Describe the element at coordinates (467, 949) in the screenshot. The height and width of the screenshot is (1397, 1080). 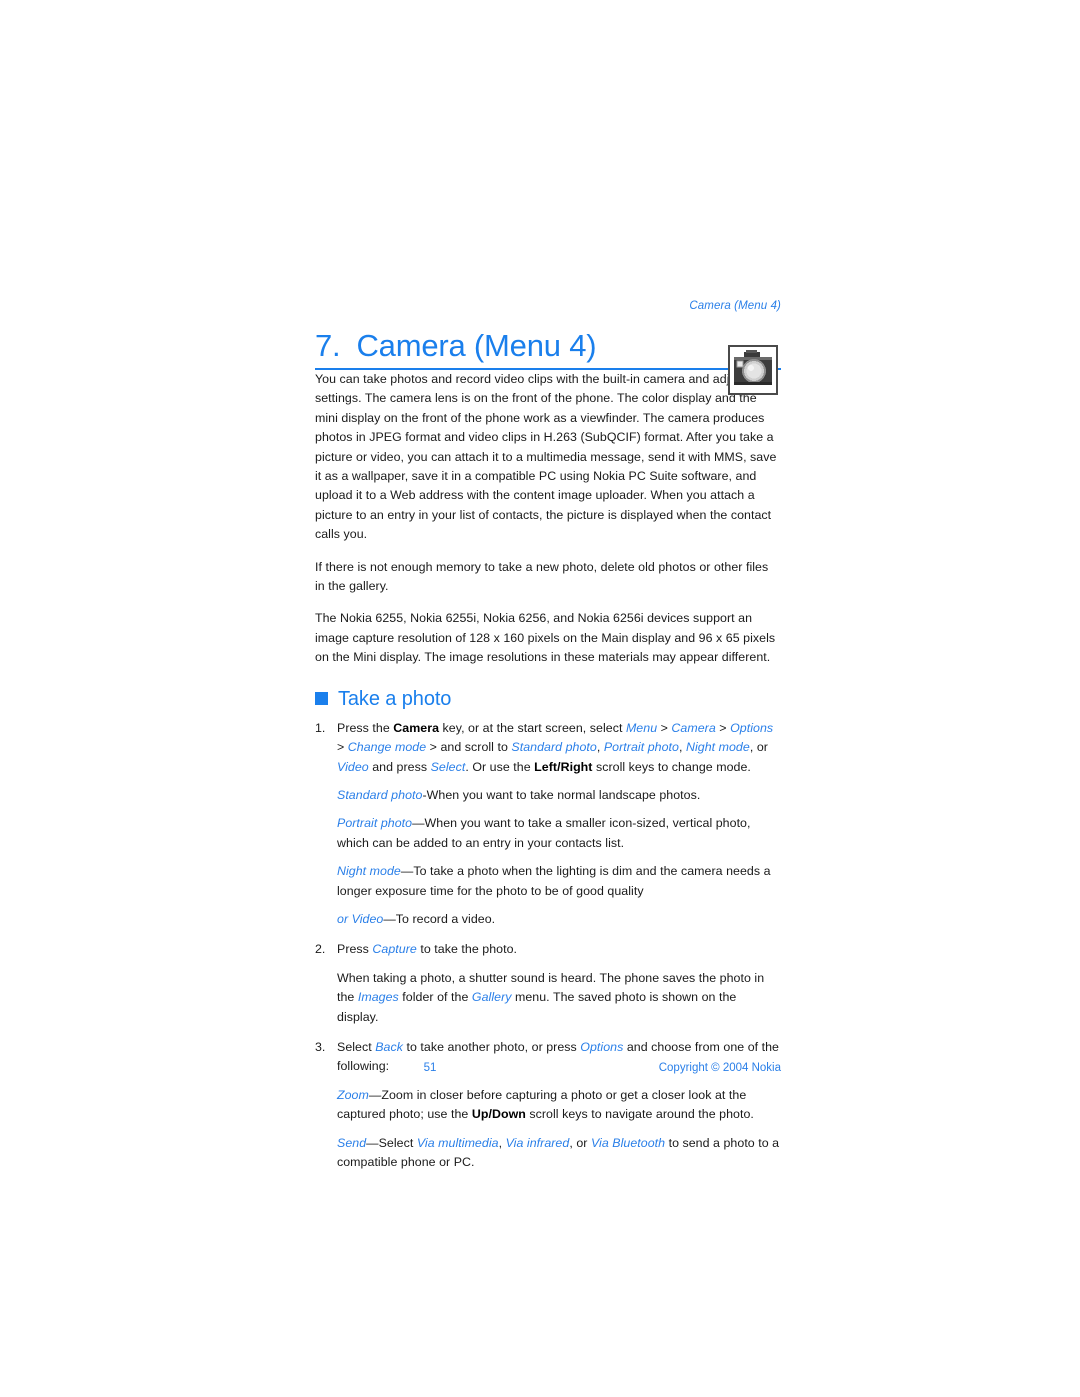
I see `text-run: to take the photo.` at that location.